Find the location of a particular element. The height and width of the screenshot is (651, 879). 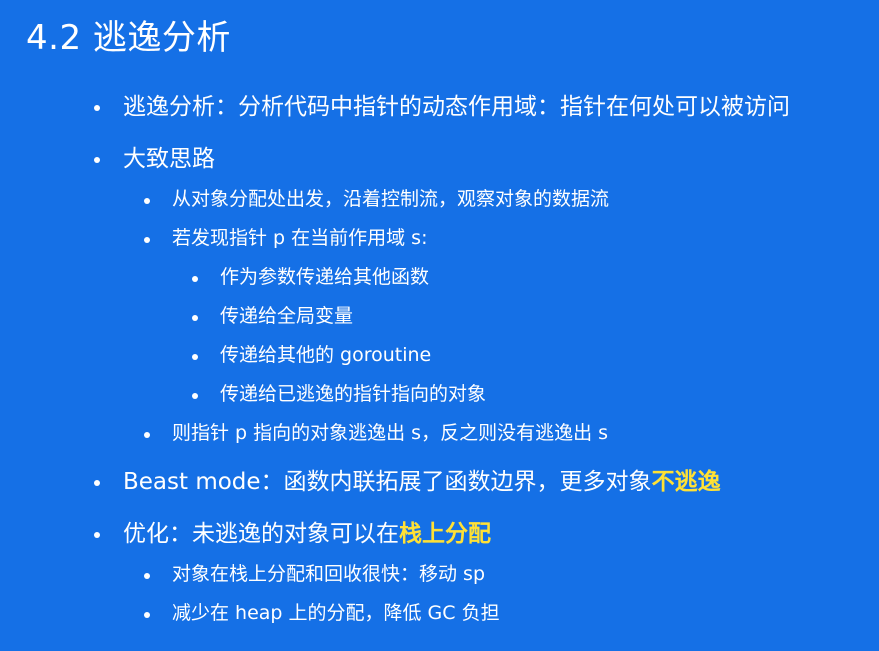

highlight-text: 栈上分配 is located at coordinates (445, 534).